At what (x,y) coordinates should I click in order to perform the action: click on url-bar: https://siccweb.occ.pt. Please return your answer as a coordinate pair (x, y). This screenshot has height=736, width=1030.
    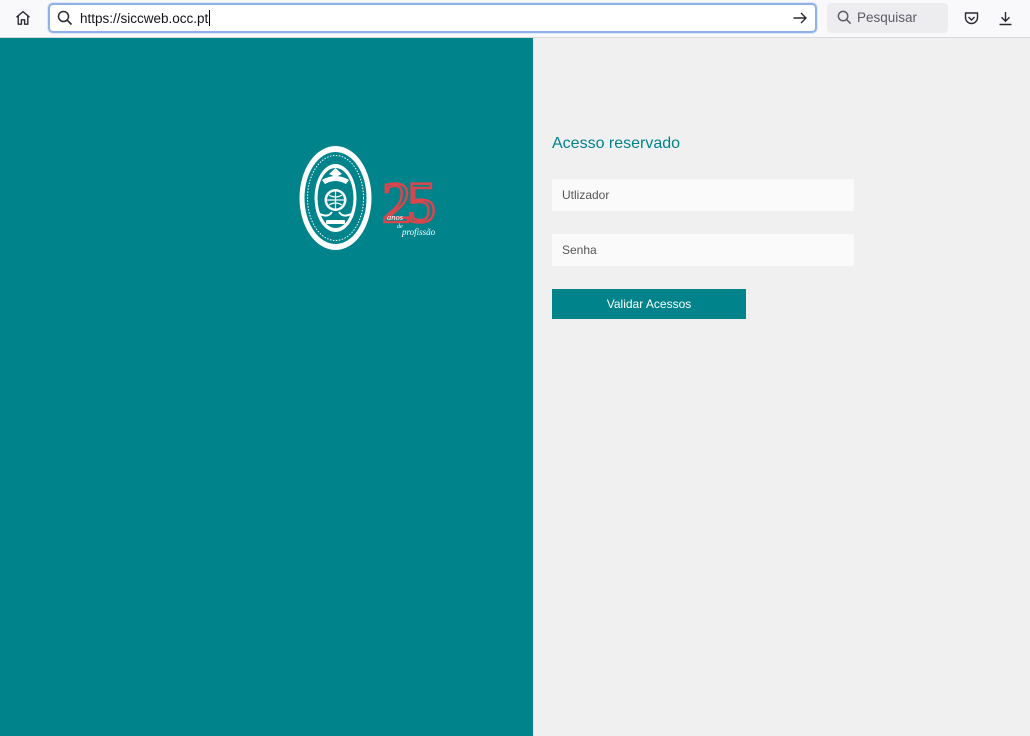
    Looking at the image, I should click on (432, 18).